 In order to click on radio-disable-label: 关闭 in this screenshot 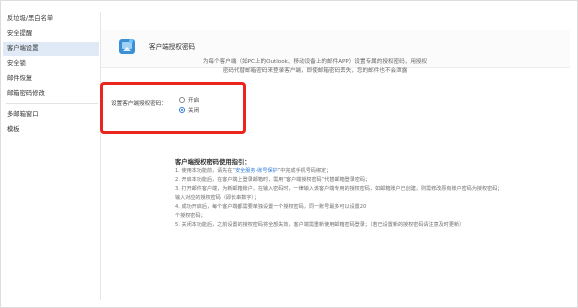, I will do `click(194, 111)`.